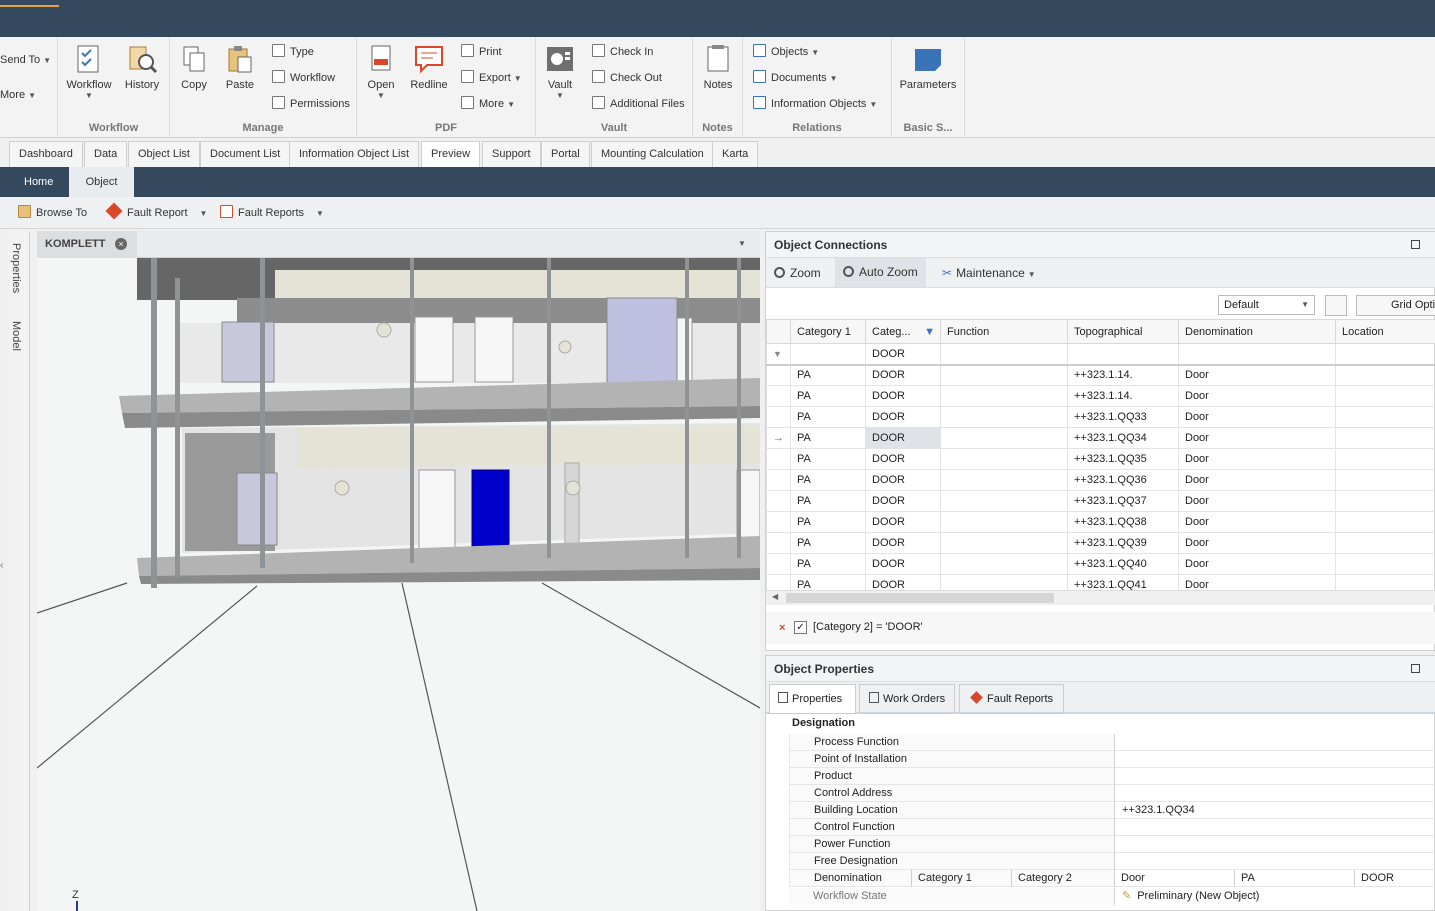 Image resolution: width=1435 pixels, height=911 pixels. I want to click on denomination-category1-value: PA, so click(1294, 878).